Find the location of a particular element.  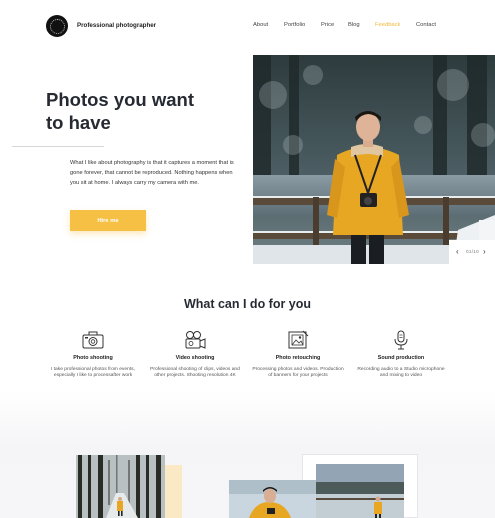

nav-price: Price is located at coordinates (327, 25).